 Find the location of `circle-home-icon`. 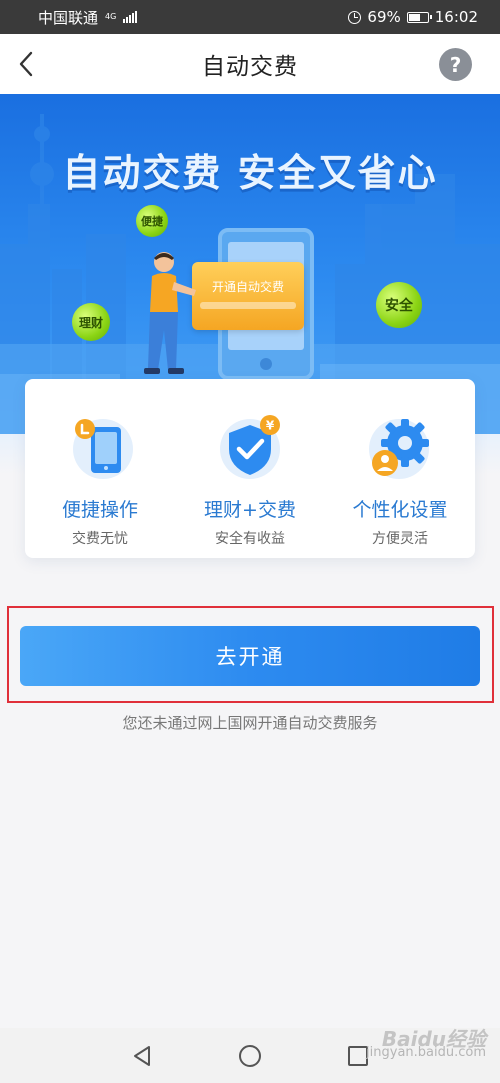

circle-home-icon is located at coordinates (250, 1055).